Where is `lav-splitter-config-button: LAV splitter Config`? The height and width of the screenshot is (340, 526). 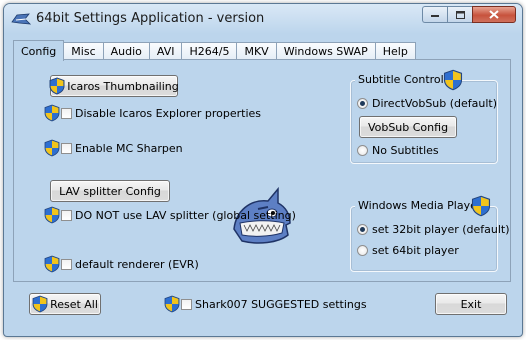 lav-splitter-config-button: LAV splitter Config is located at coordinates (110, 191).